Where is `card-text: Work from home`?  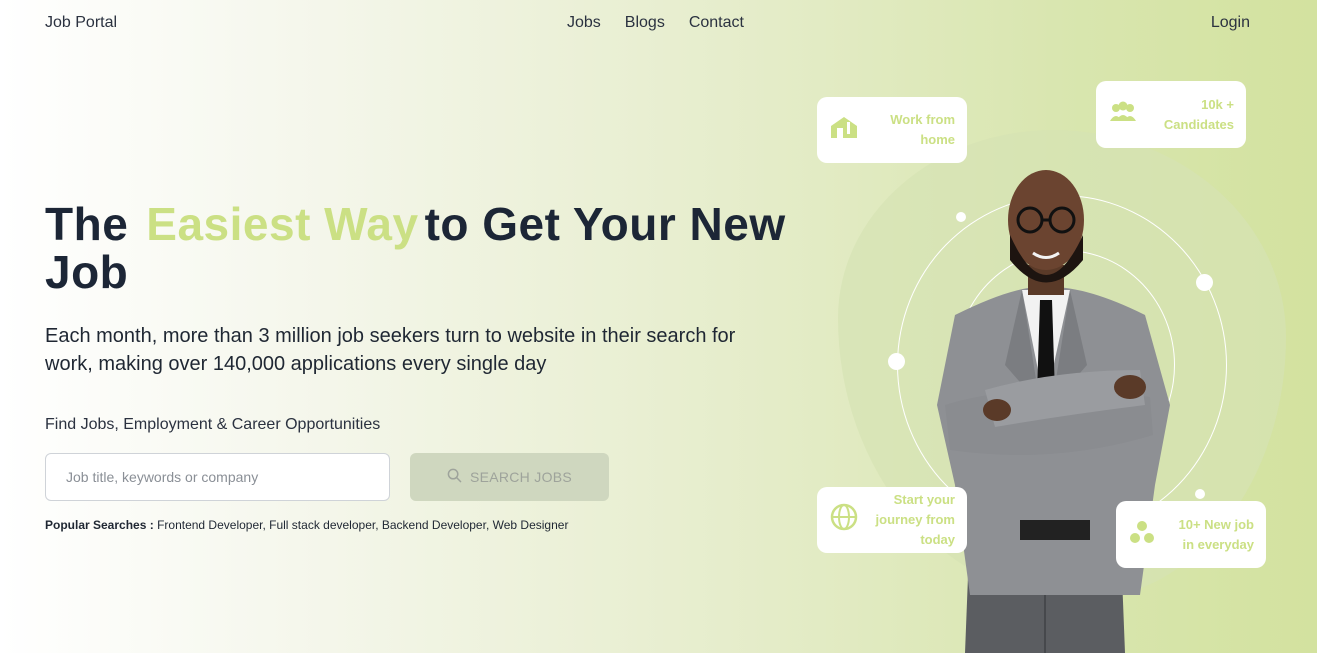
card-text: Work from home is located at coordinates (922, 129).